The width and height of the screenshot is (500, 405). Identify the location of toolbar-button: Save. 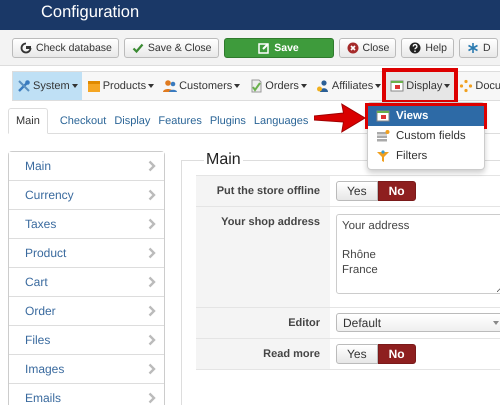
(279, 48).